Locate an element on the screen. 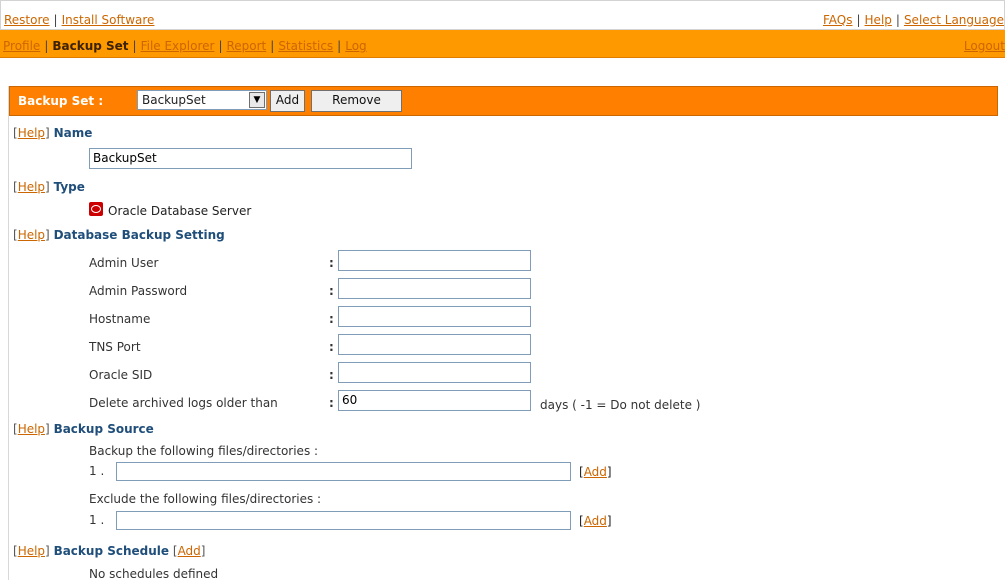  type-section-title: Type is located at coordinates (69, 187).